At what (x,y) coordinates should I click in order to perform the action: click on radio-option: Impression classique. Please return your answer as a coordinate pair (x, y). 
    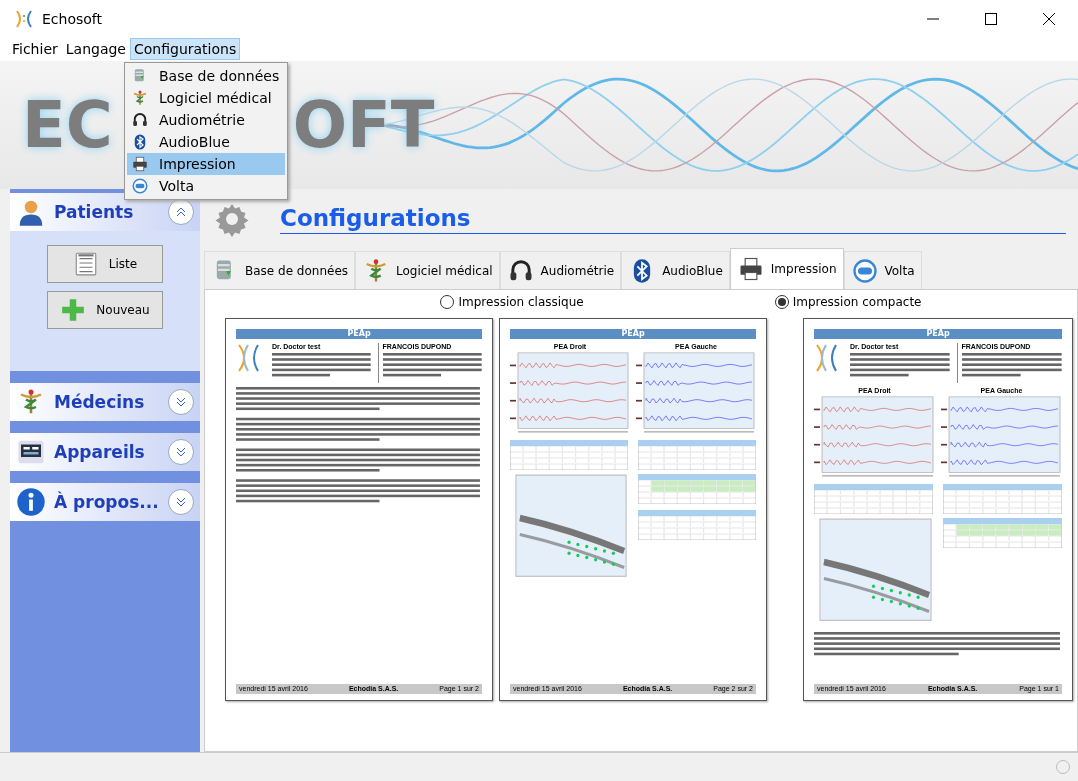
    Looking at the image, I should click on (512, 302).